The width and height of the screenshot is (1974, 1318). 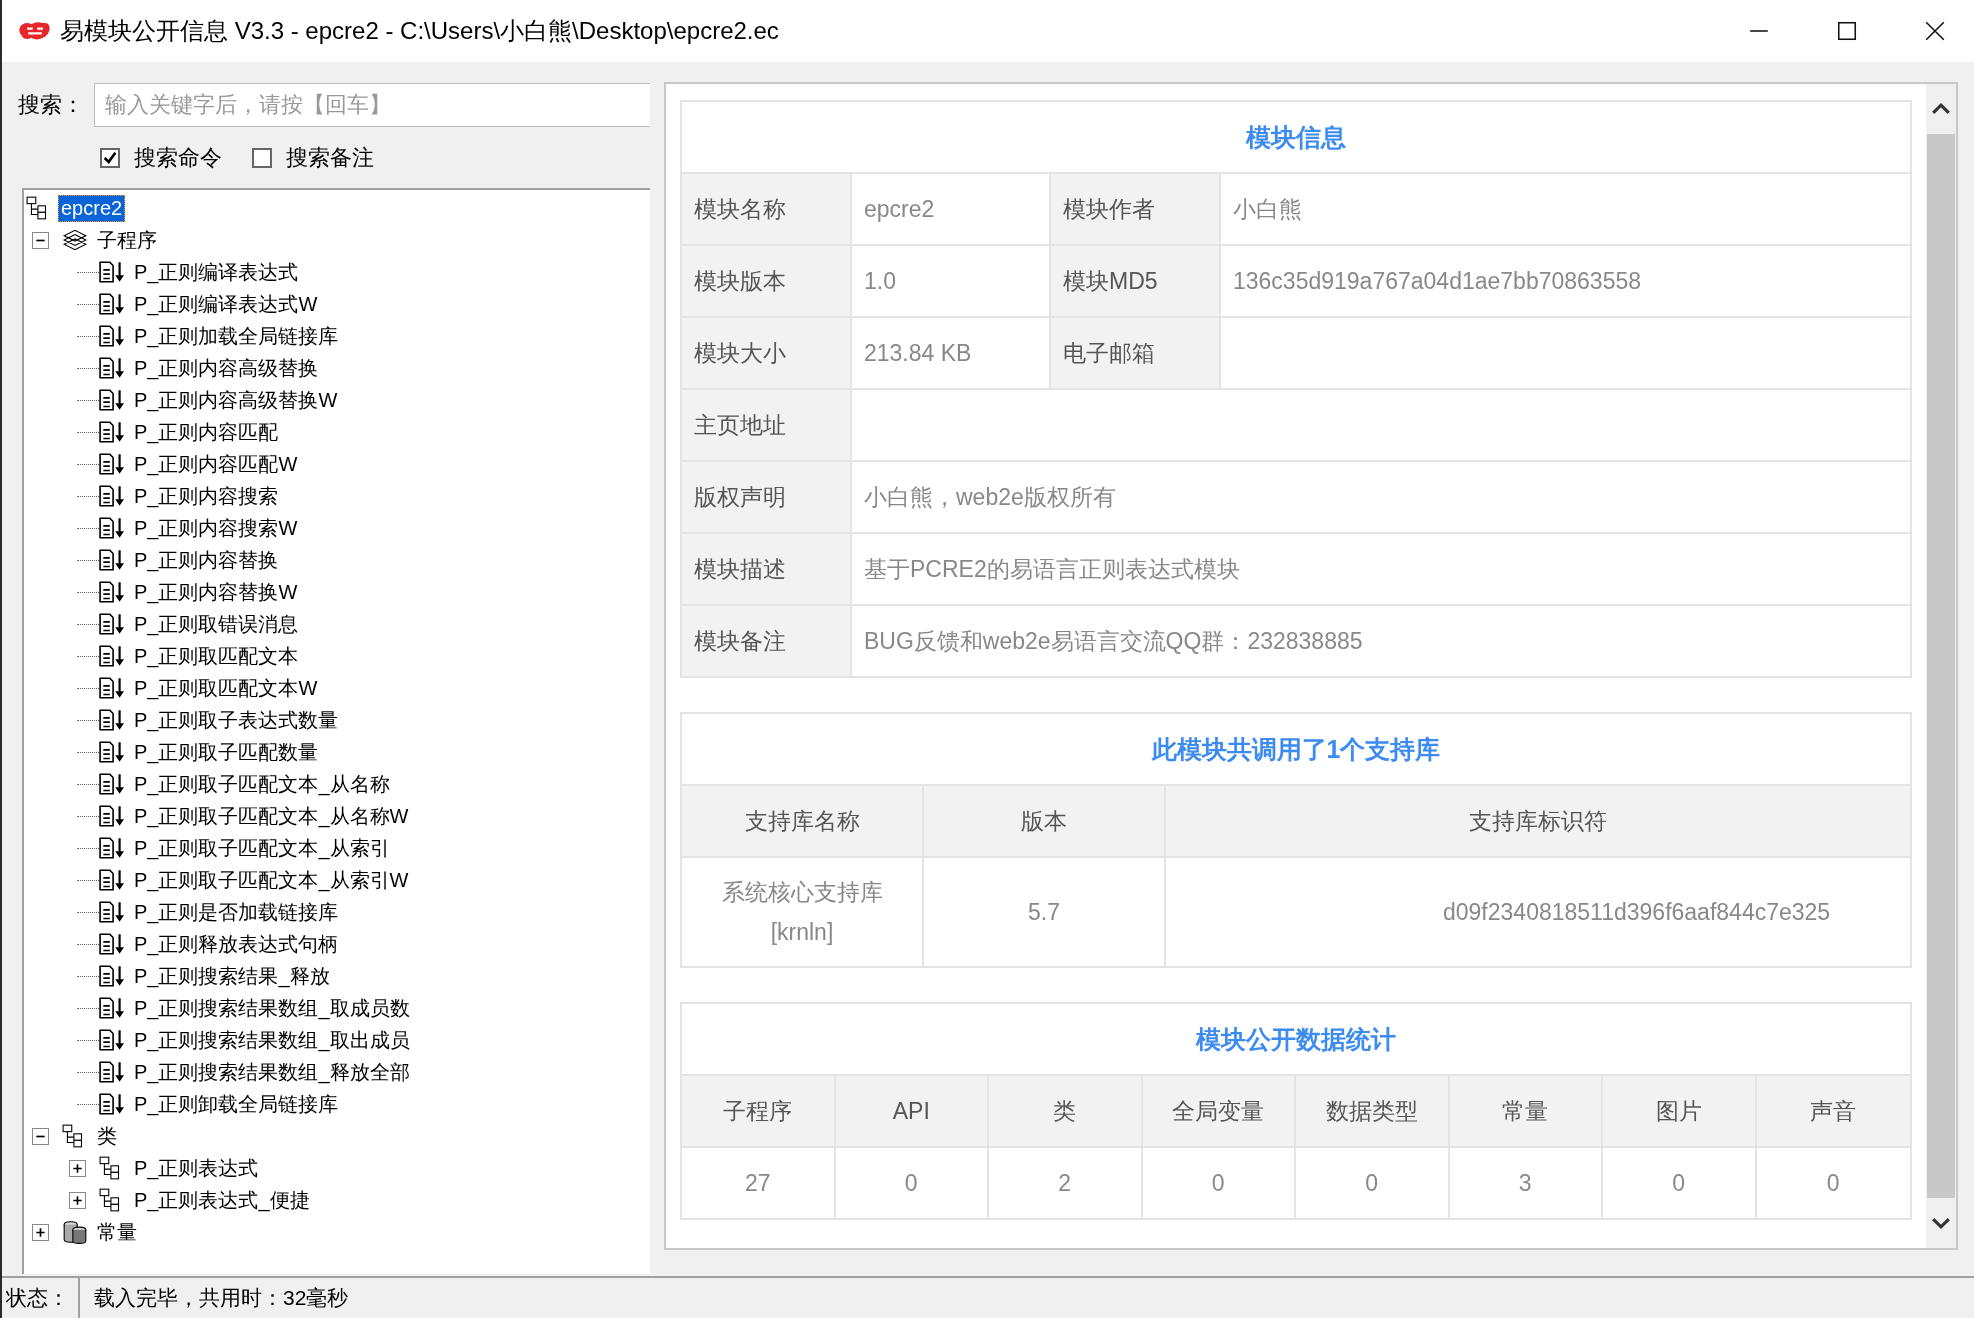 I want to click on tree-item: P_正则编译表达式, so click(x=216, y=272).